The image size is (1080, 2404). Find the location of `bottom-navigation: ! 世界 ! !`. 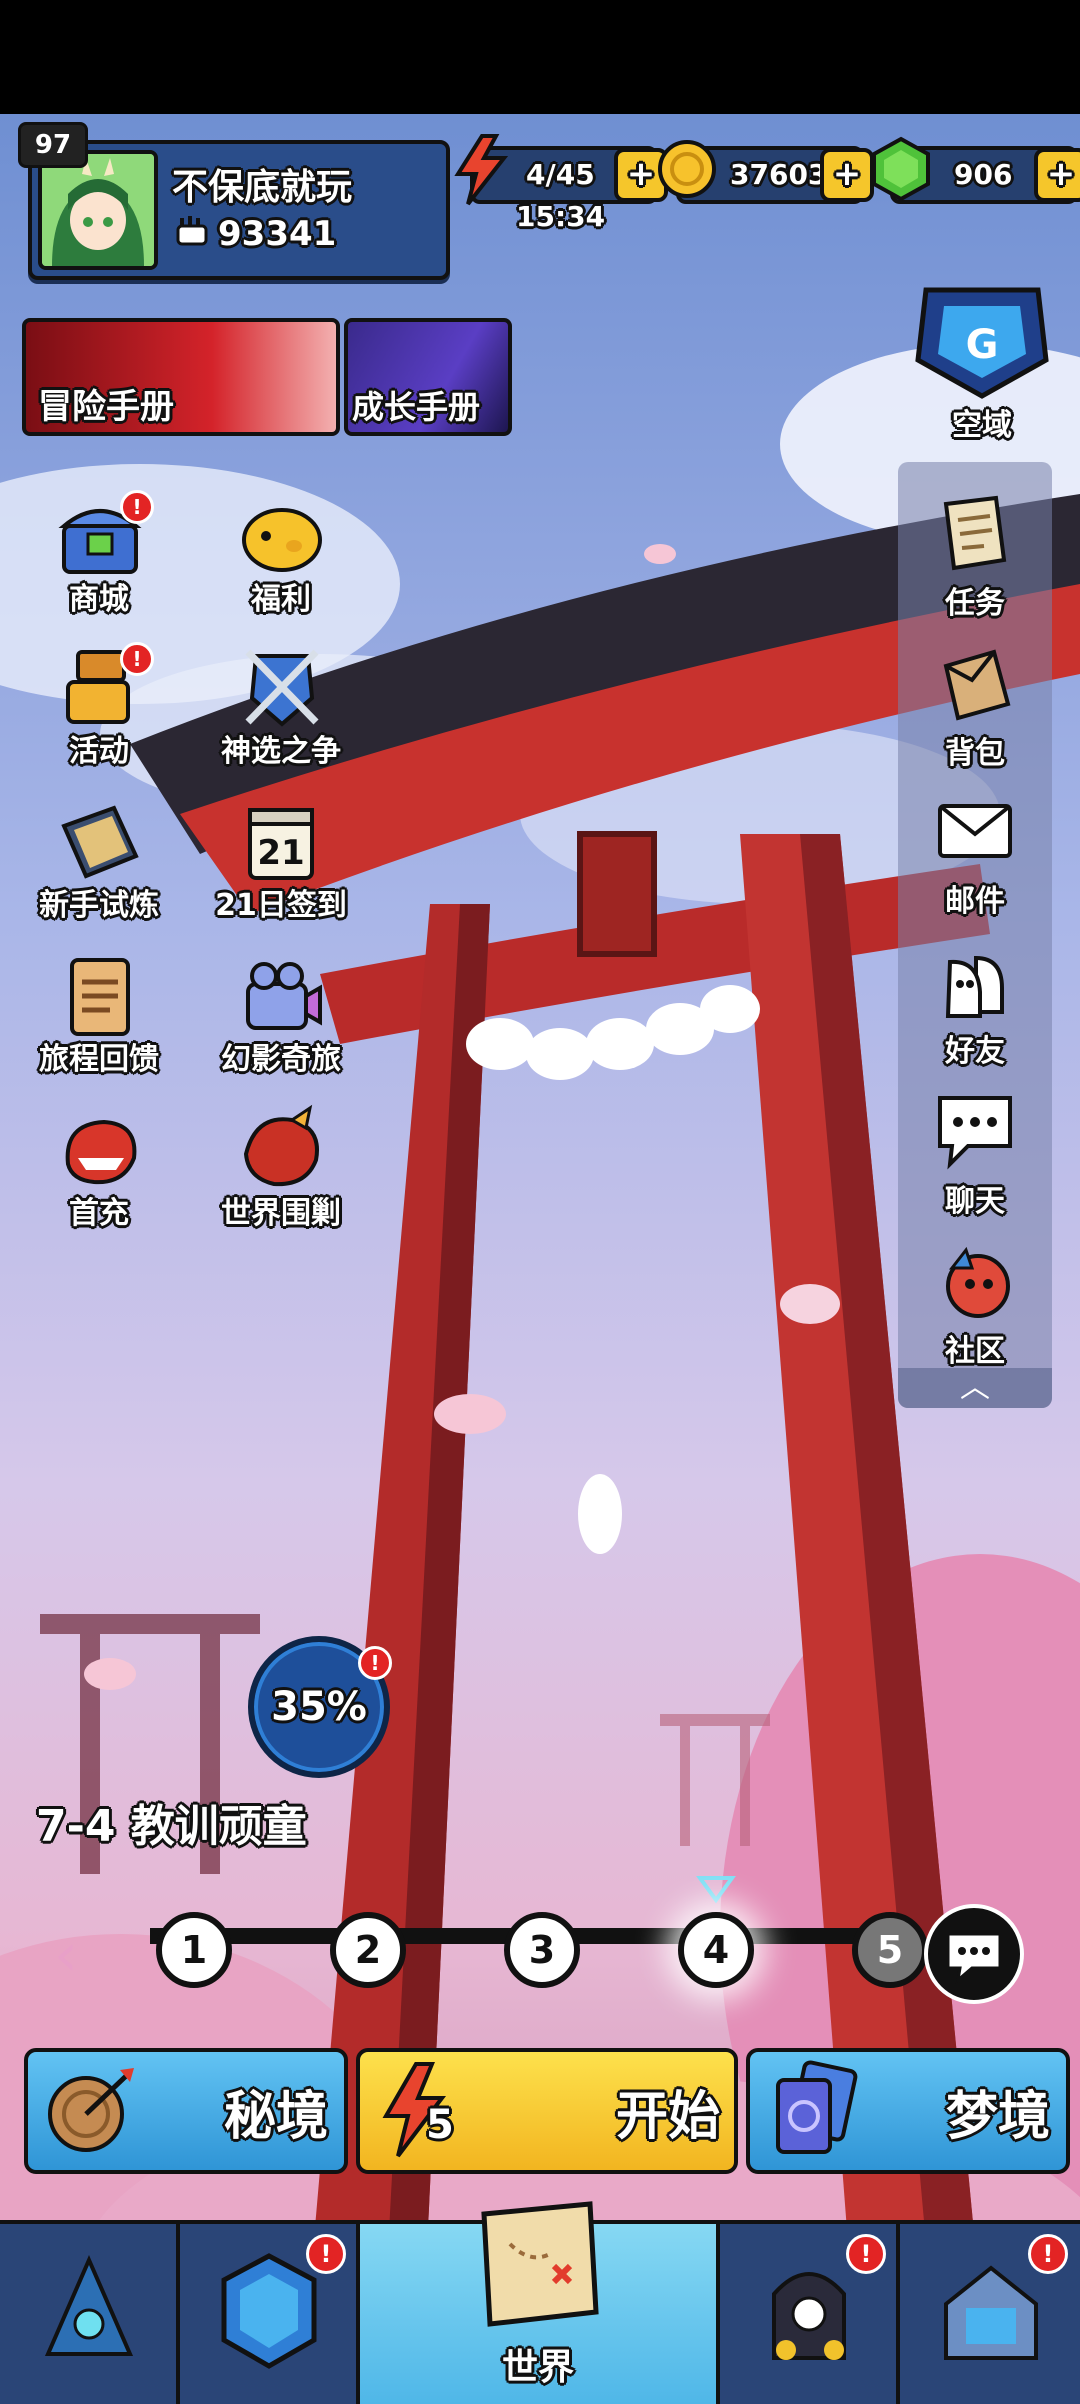

bottom-navigation: ! 世界 ! ! is located at coordinates (540, 2302).